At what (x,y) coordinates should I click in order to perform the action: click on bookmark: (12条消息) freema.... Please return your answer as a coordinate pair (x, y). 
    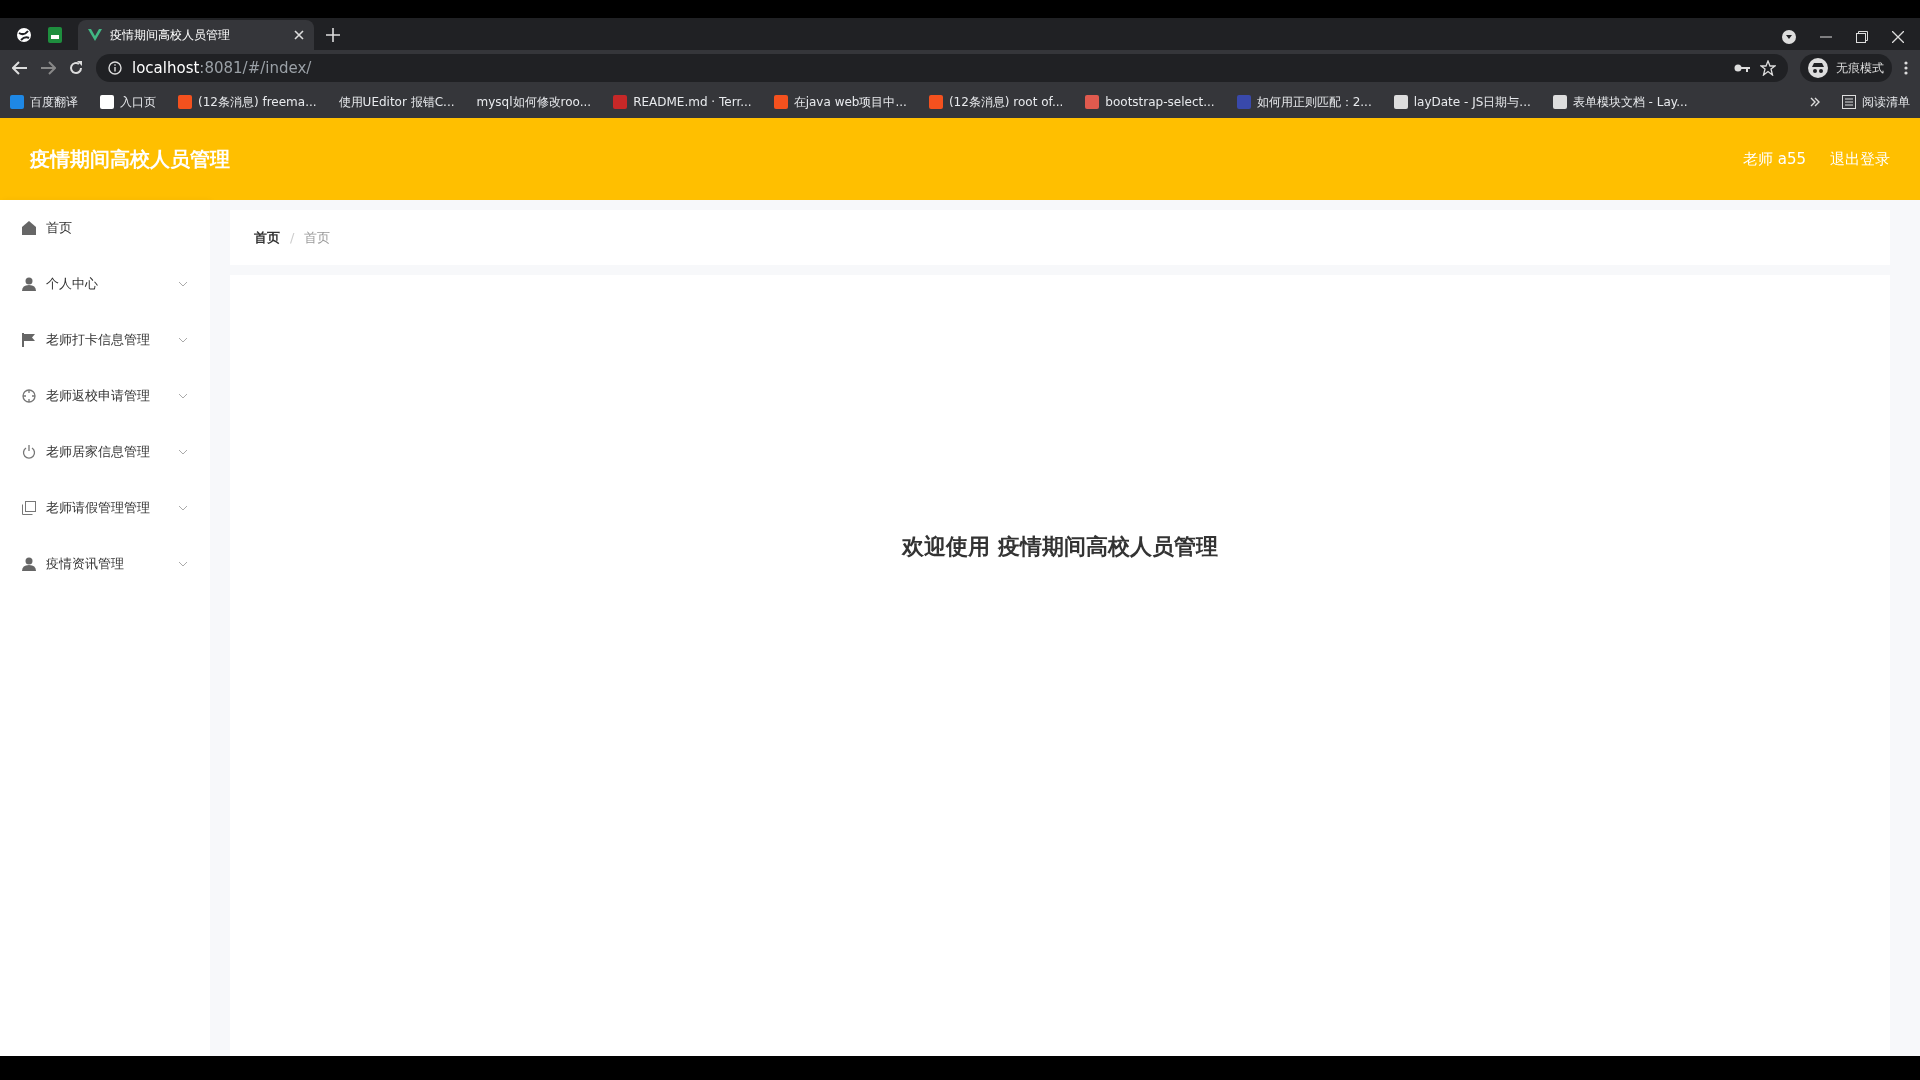
    Looking at the image, I should click on (247, 102).